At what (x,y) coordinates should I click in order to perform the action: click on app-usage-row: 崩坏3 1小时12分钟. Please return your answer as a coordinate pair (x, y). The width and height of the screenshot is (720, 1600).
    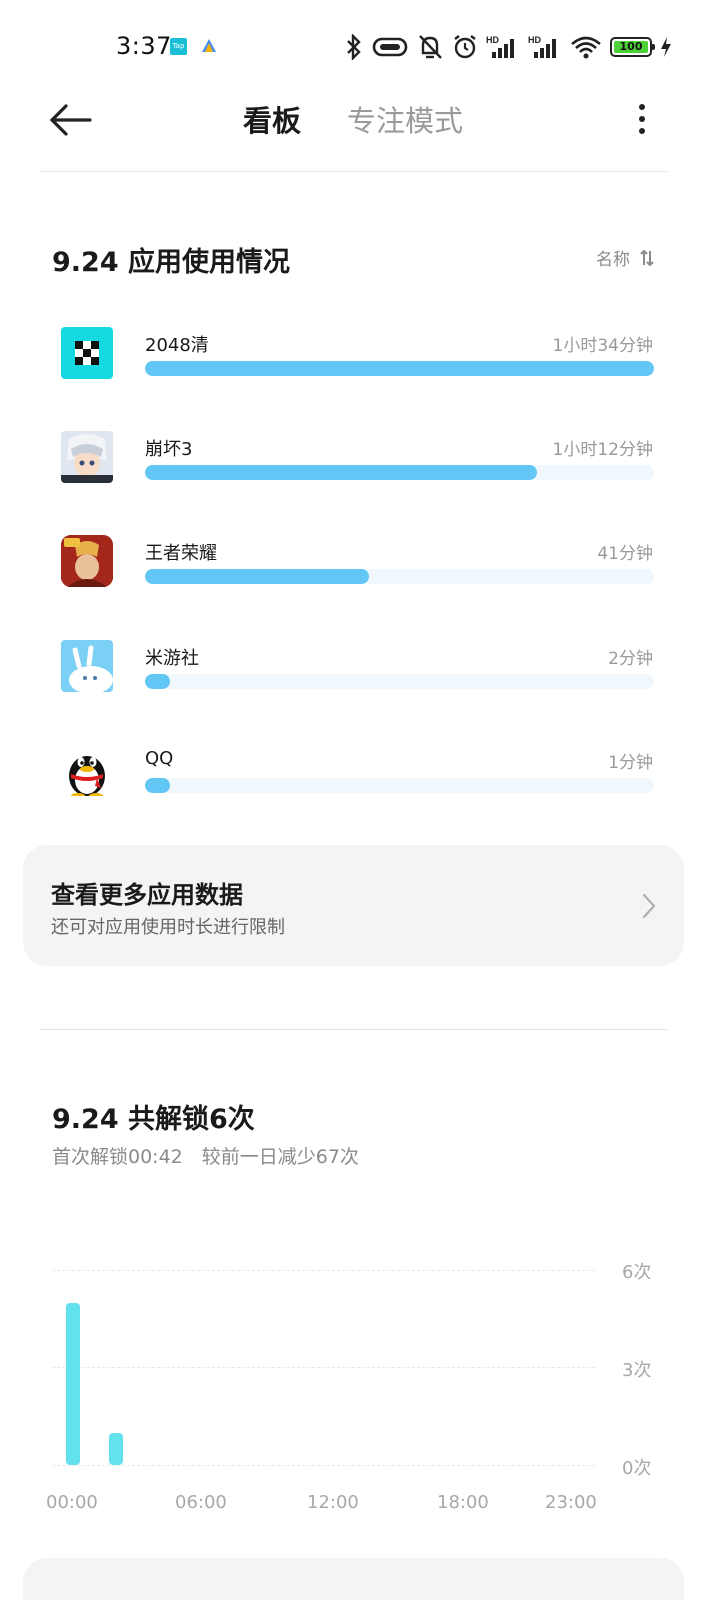
    Looking at the image, I should click on (360, 479).